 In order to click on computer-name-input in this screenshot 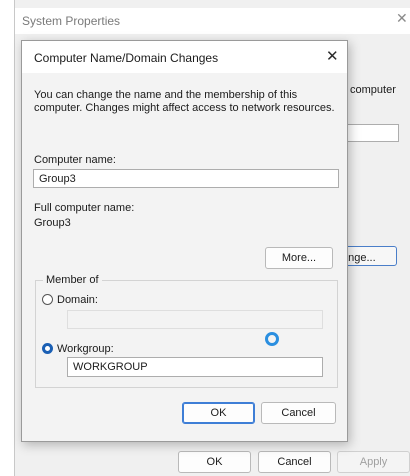, I will do `click(186, 178)`.